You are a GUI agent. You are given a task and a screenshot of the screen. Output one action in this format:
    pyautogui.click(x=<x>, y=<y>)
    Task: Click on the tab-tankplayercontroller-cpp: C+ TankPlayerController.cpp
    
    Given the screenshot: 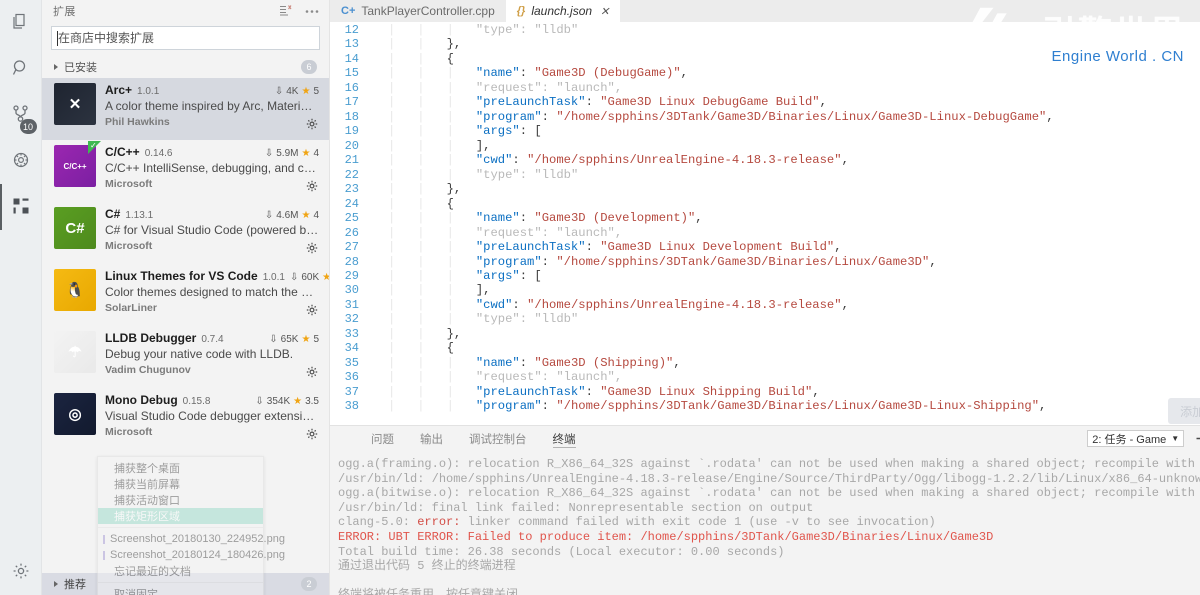 What is the action you would take?
    pyautogui.click(x=418, y=11)
    